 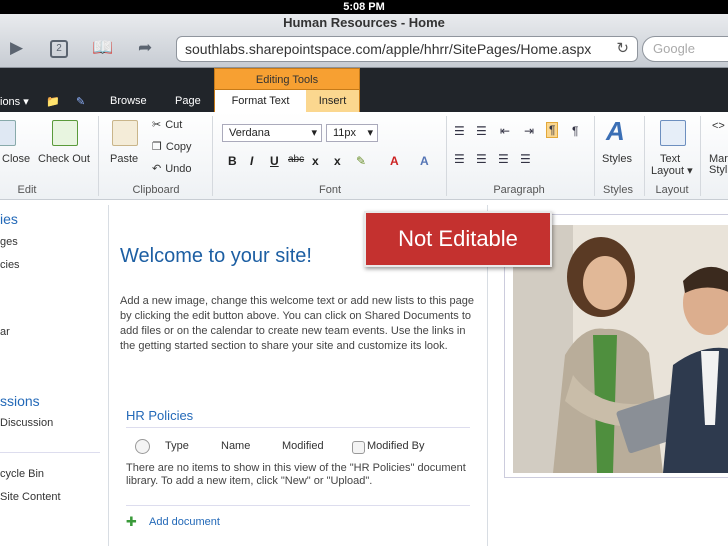 I want to click on tab-insert: Insert, so click(x=333, y=101).